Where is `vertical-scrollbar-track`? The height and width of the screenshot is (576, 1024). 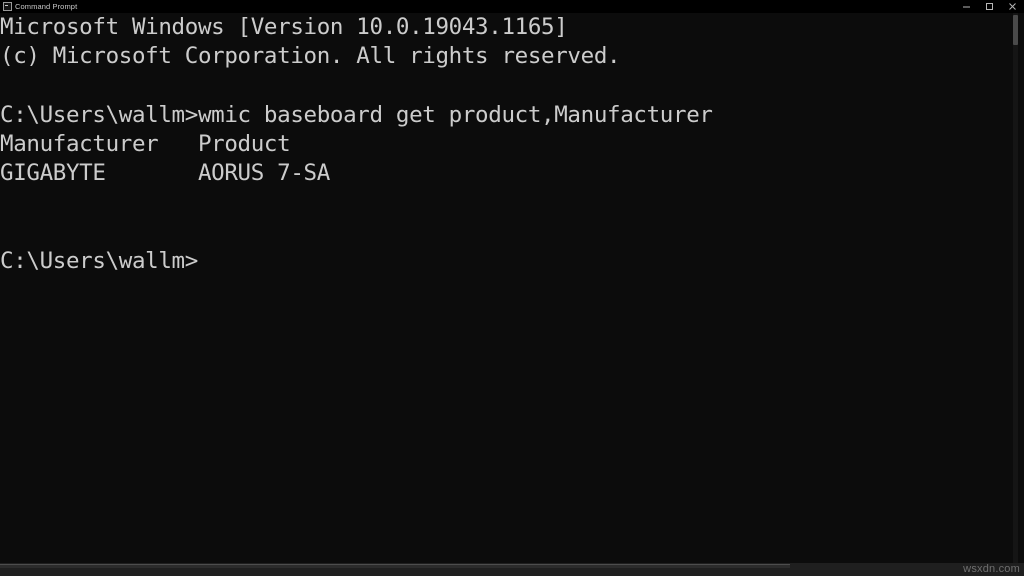
vertical-scrollbar-track is located at coordinates (1015, 288).